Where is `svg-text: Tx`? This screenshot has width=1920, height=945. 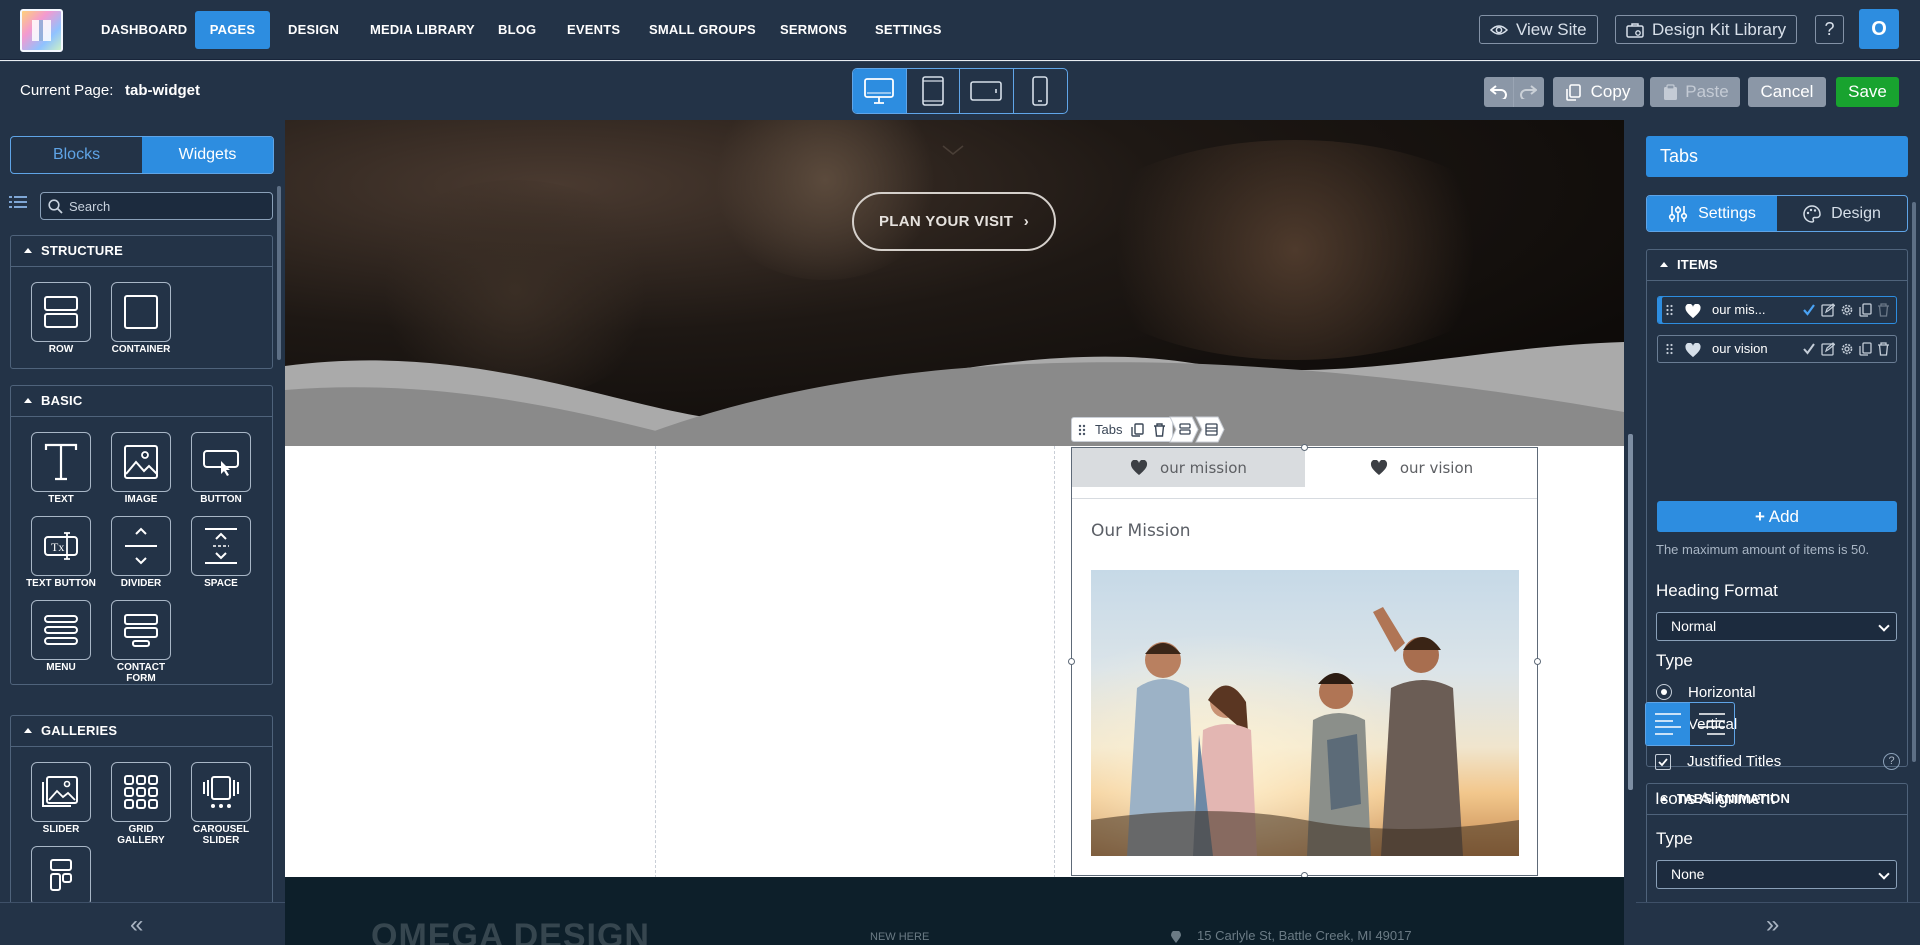 svg-text: Tx is located at coordinates (57, 547).